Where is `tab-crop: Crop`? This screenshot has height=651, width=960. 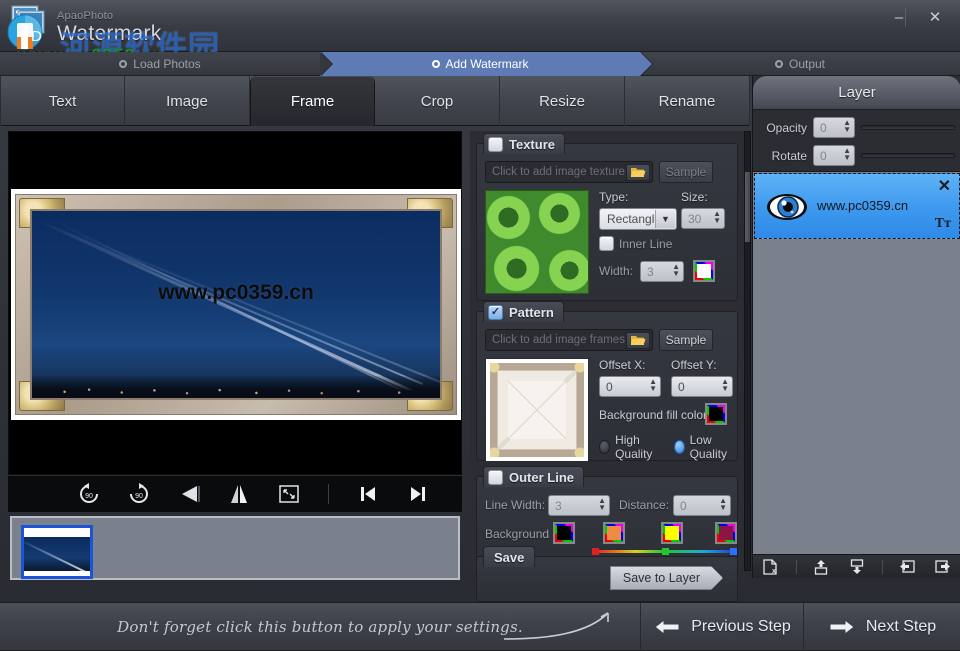 tab-crop: Crop is located at coordinates (437, 101).